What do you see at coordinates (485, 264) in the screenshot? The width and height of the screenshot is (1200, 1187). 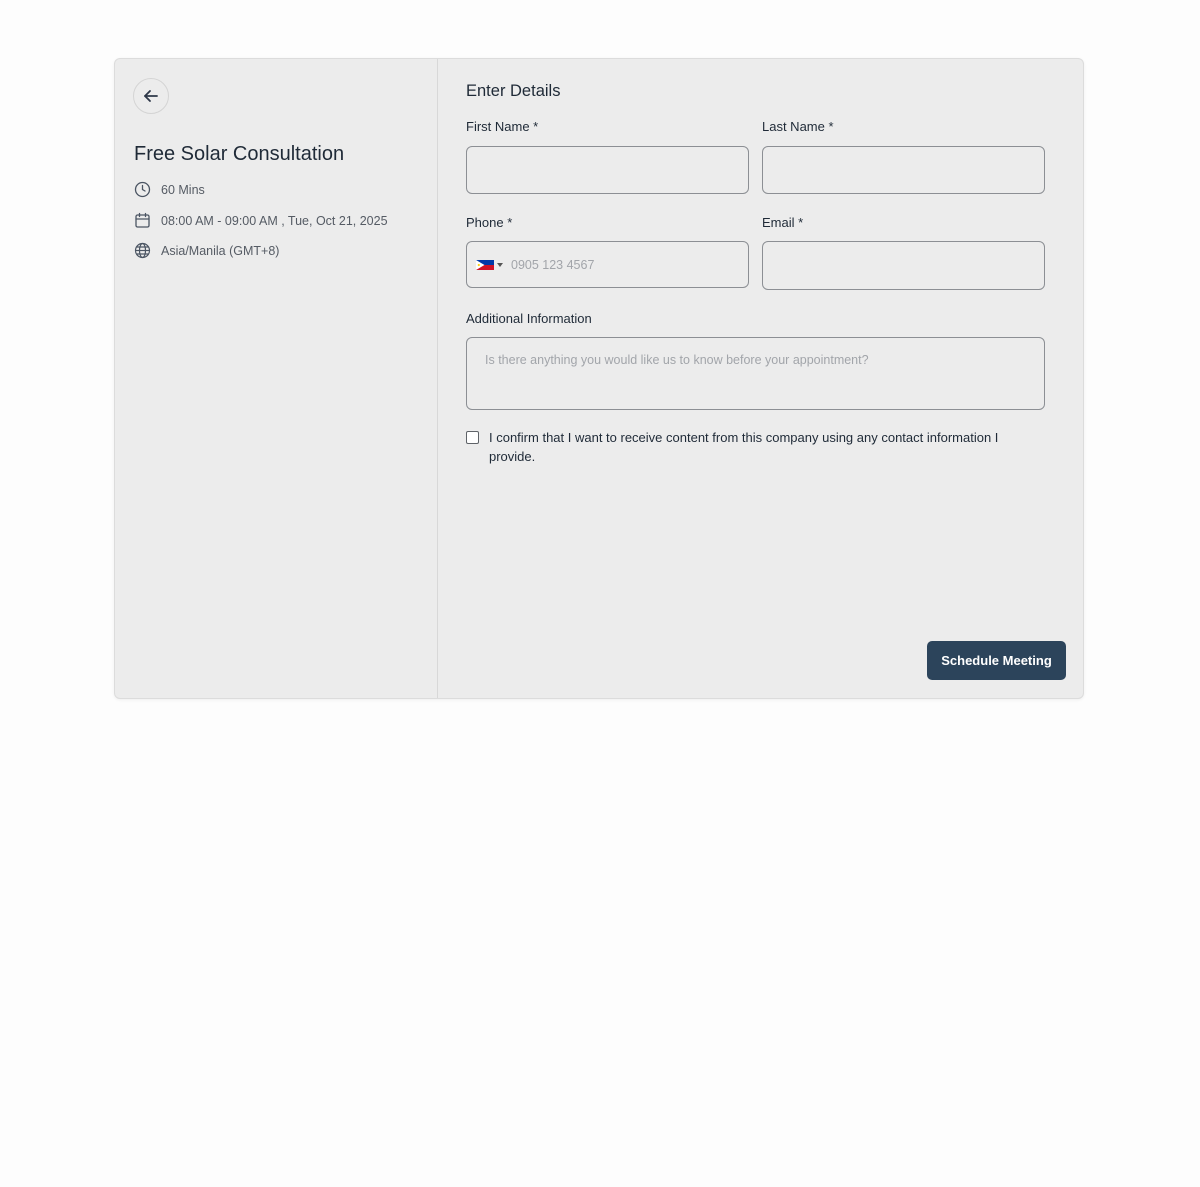 I see `philippines-flag-icon` at bounding box center [485, 264].